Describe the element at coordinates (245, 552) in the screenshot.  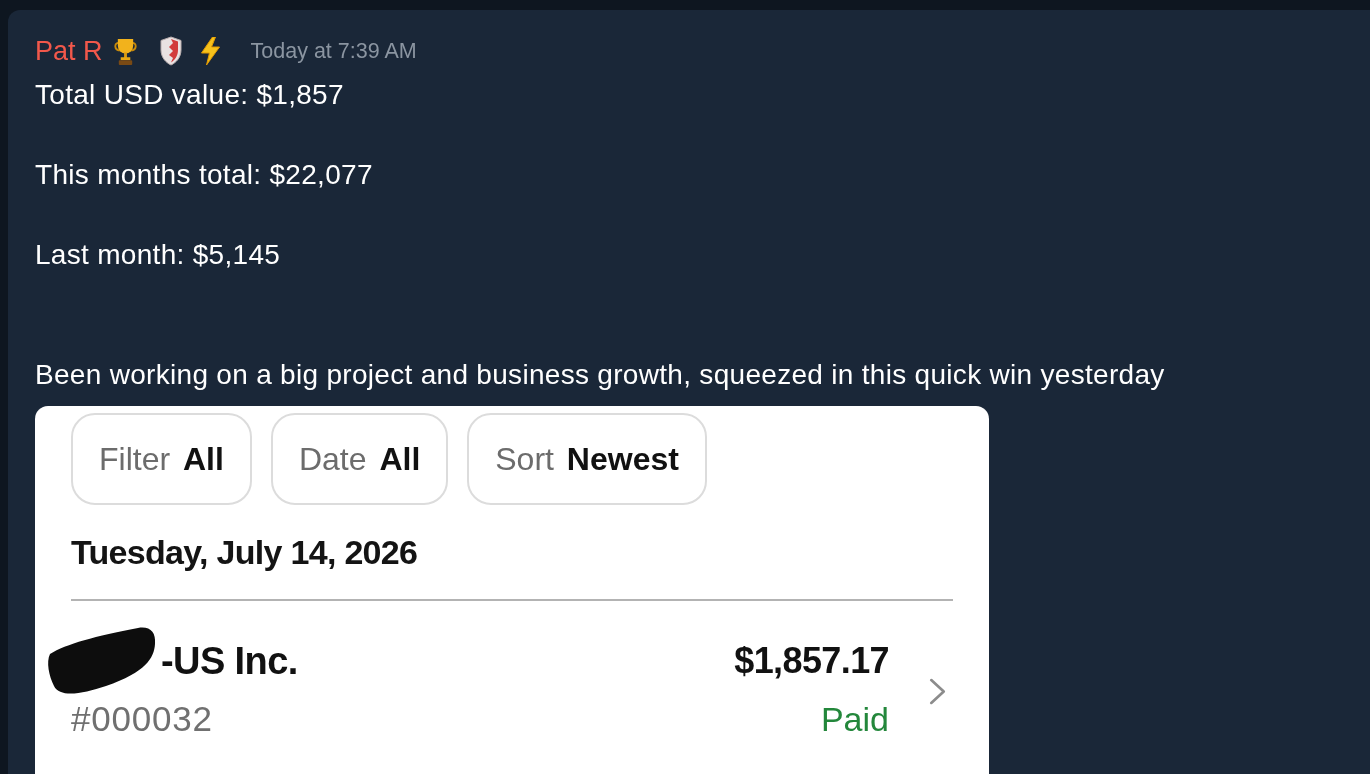
I see `date-heading: Tuesday, July 14, 2026` at that location.